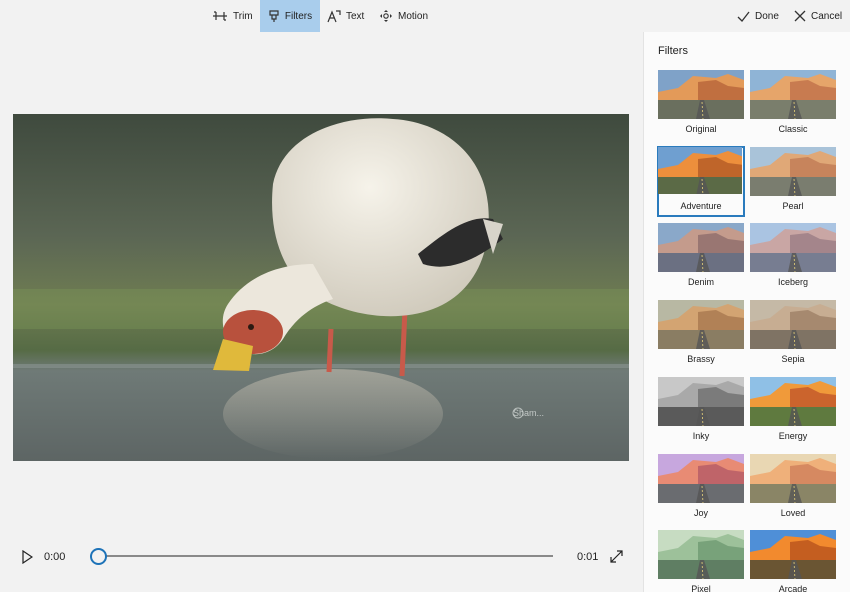  Describe the element at coordinates (27, 557) in the screenshot. I see `play-icon` at that location.